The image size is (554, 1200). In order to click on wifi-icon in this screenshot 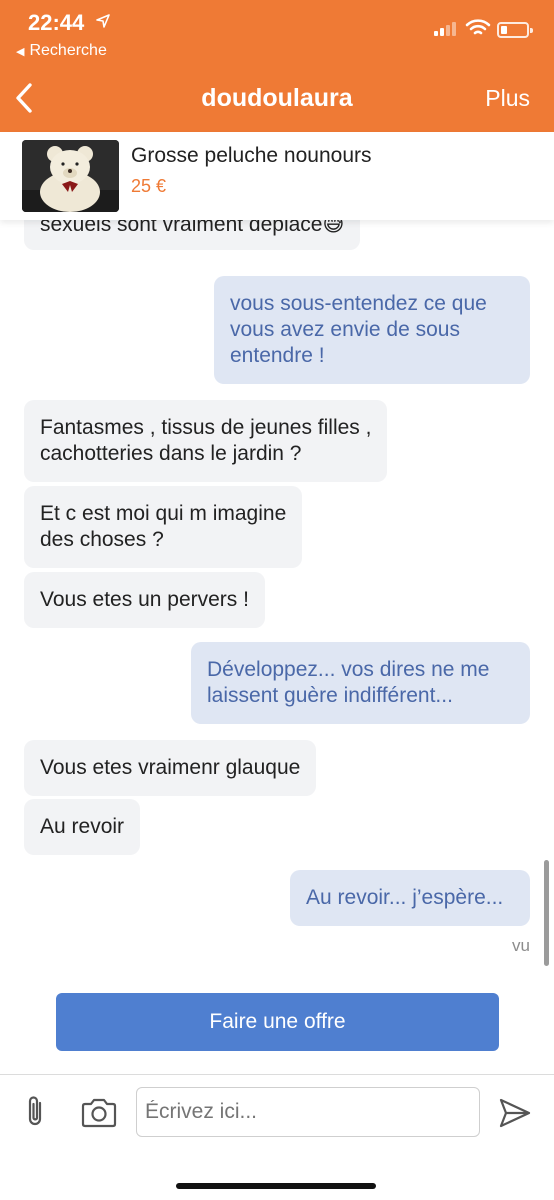, I will do `click(478, 27)`.